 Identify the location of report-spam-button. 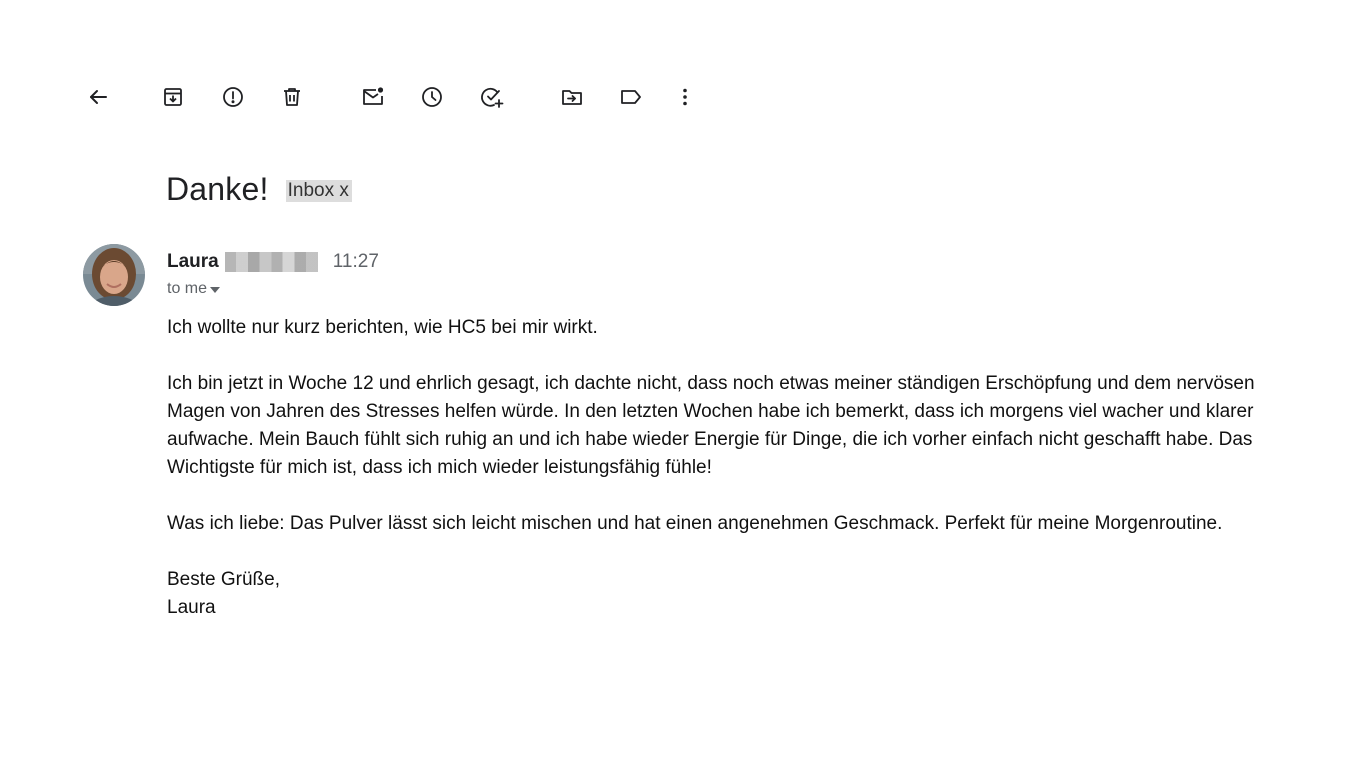
(233, 97).